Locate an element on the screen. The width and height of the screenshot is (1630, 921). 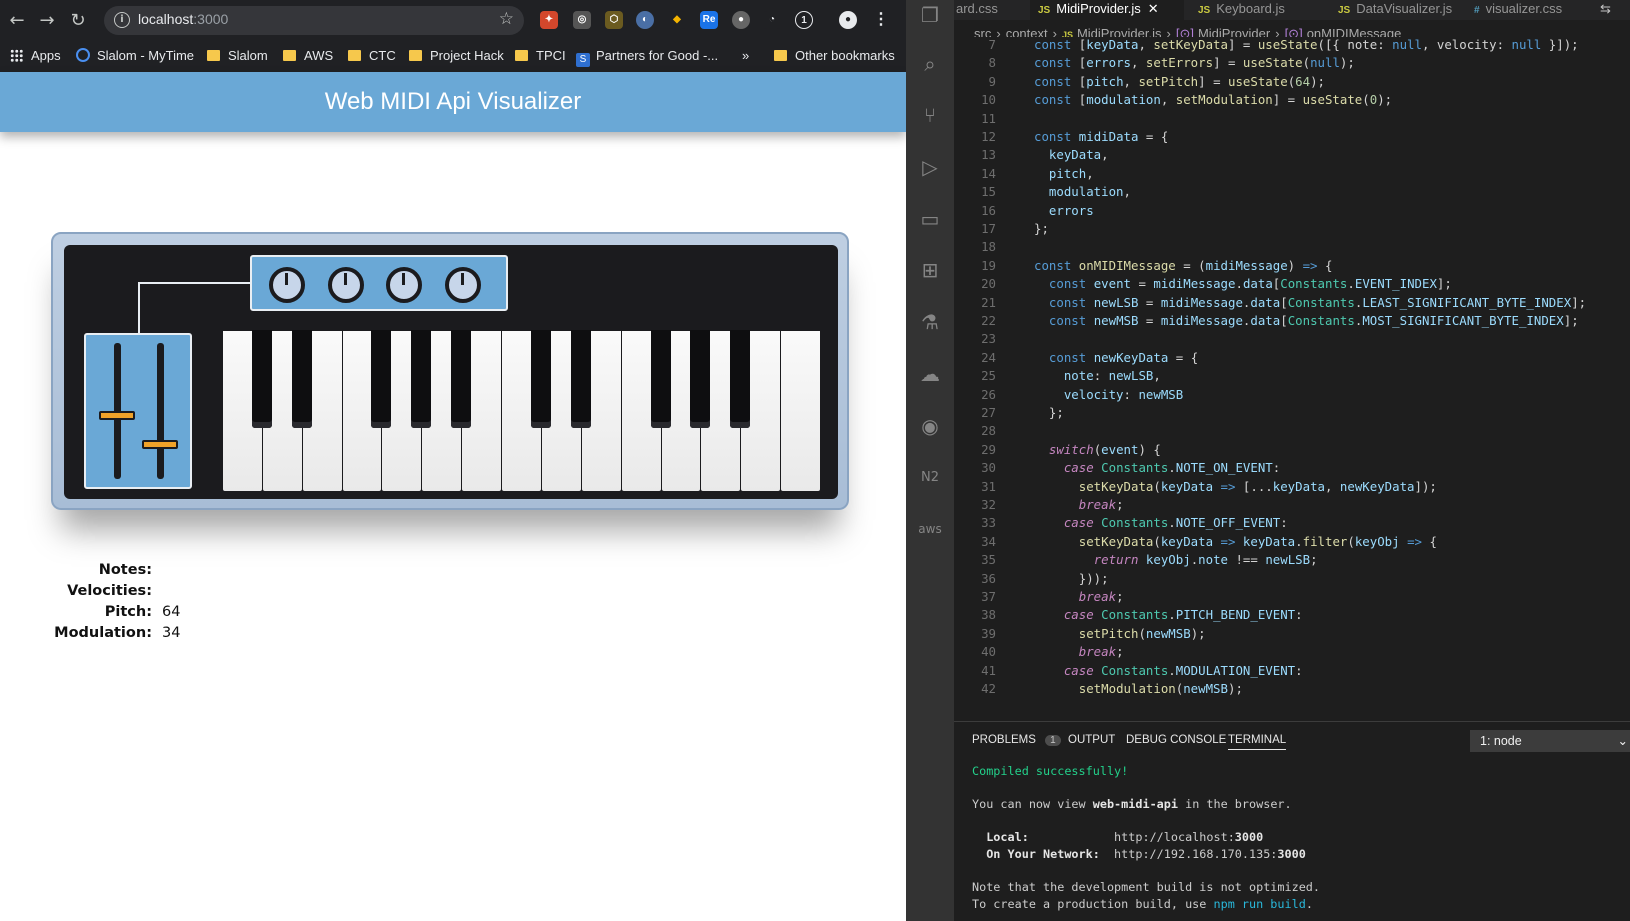
problems-count-badge: 1 is located at coordinates (1053, 740).